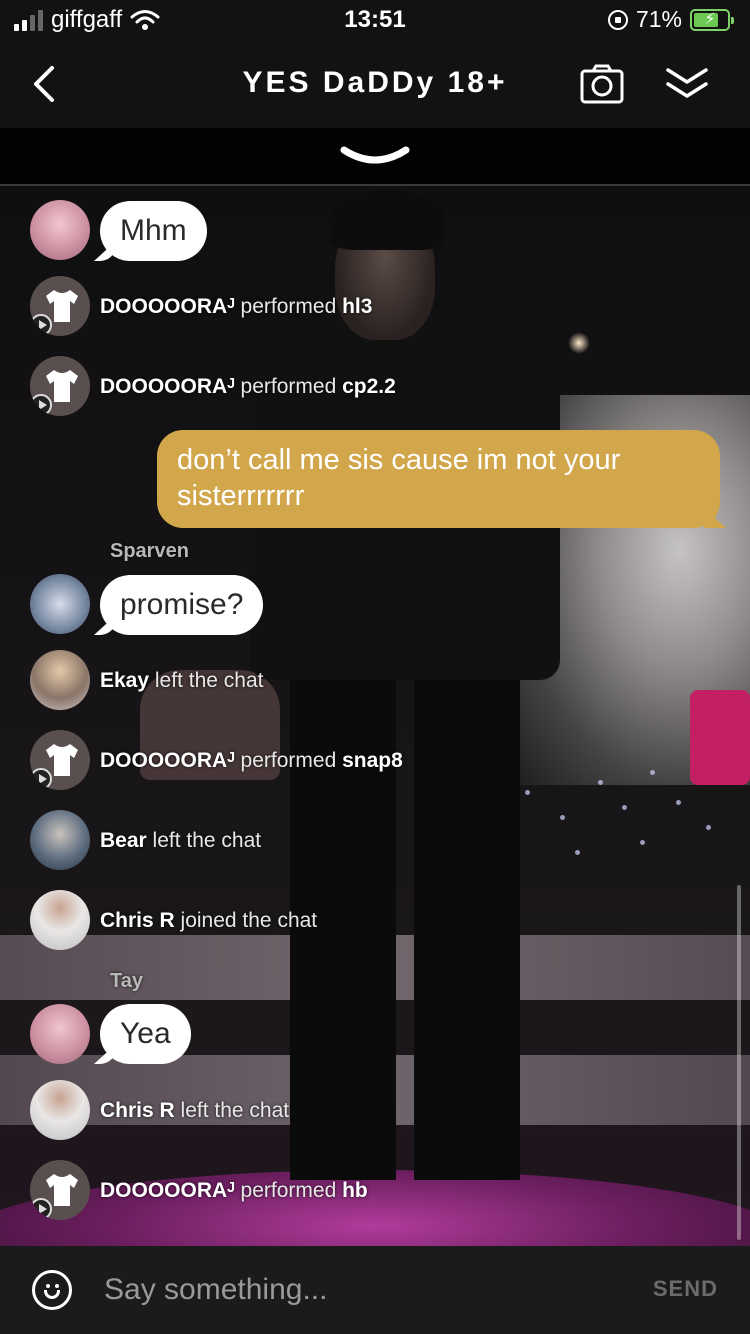 Image resolution: width=750 pixels, height=1334 pixels. What do you see at coordinates (145, 1034) in the screenshot?
I see `message-bubble: Yea` at bounding box center [145, 1034].